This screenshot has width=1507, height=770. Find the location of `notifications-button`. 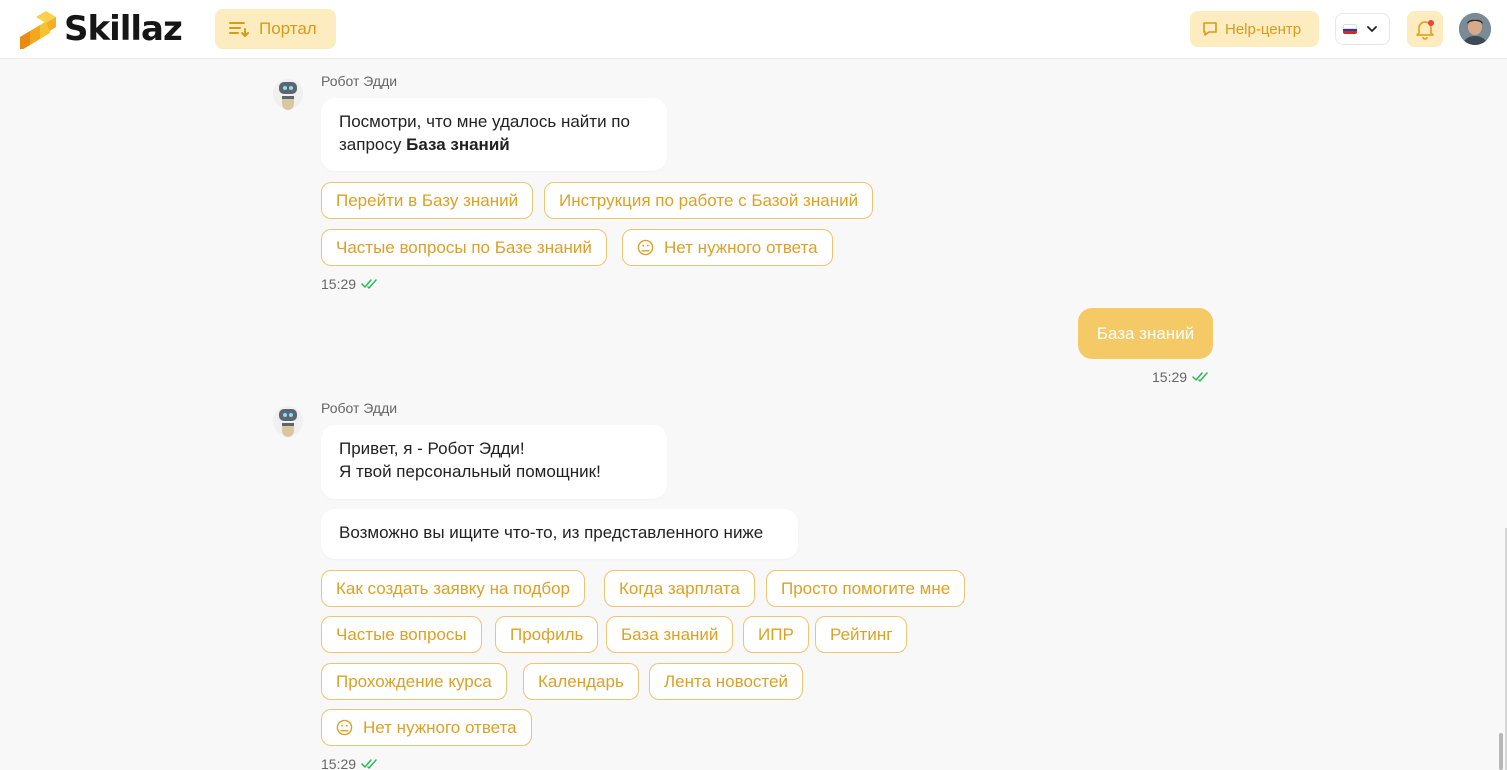

notifications-button is located at coordinates (1425, 29).